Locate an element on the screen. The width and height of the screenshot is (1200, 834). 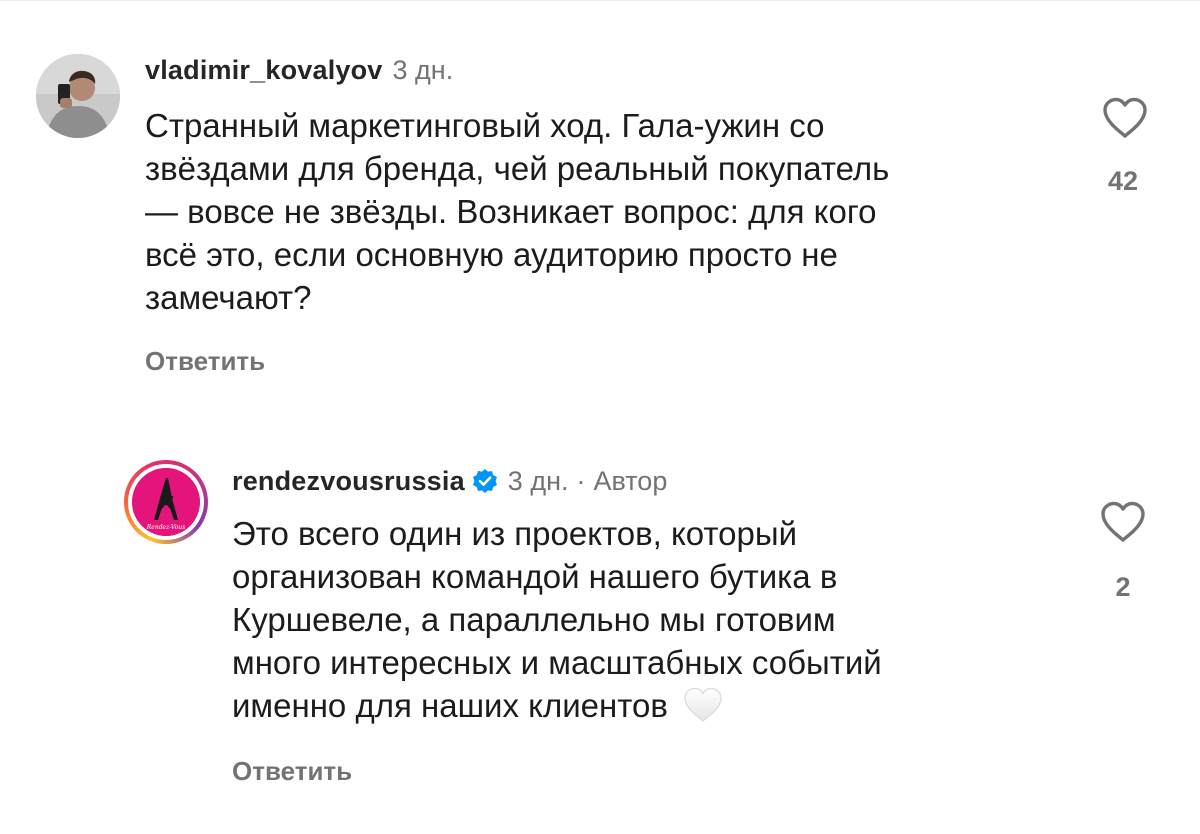
story-ring: Rendez-Vous is located at coordinates (166, 502).